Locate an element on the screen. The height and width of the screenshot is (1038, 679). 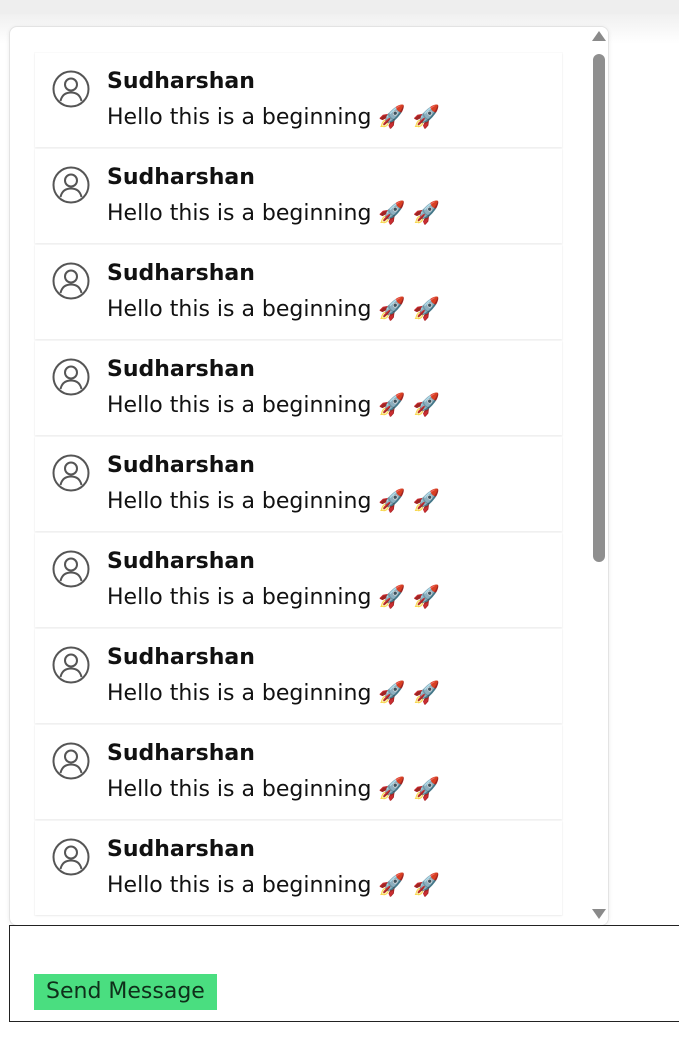
send-message-button: Send Message is located at coordinates (125, 992).